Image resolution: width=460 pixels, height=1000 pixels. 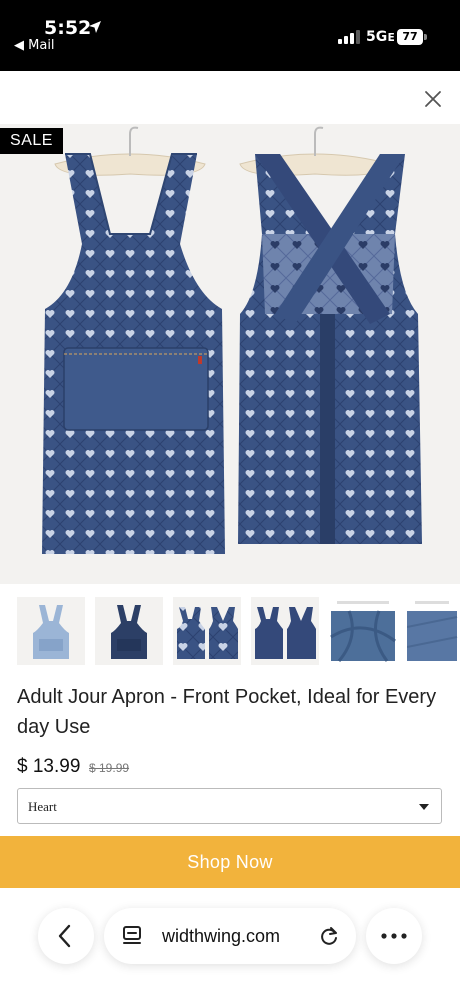 What do you see at coordinates (230, 35) in the screenshot?
I see `status-bar: 5:52 ◀ Mail 5Gᴇ 77` at bounding box center [230, 35].